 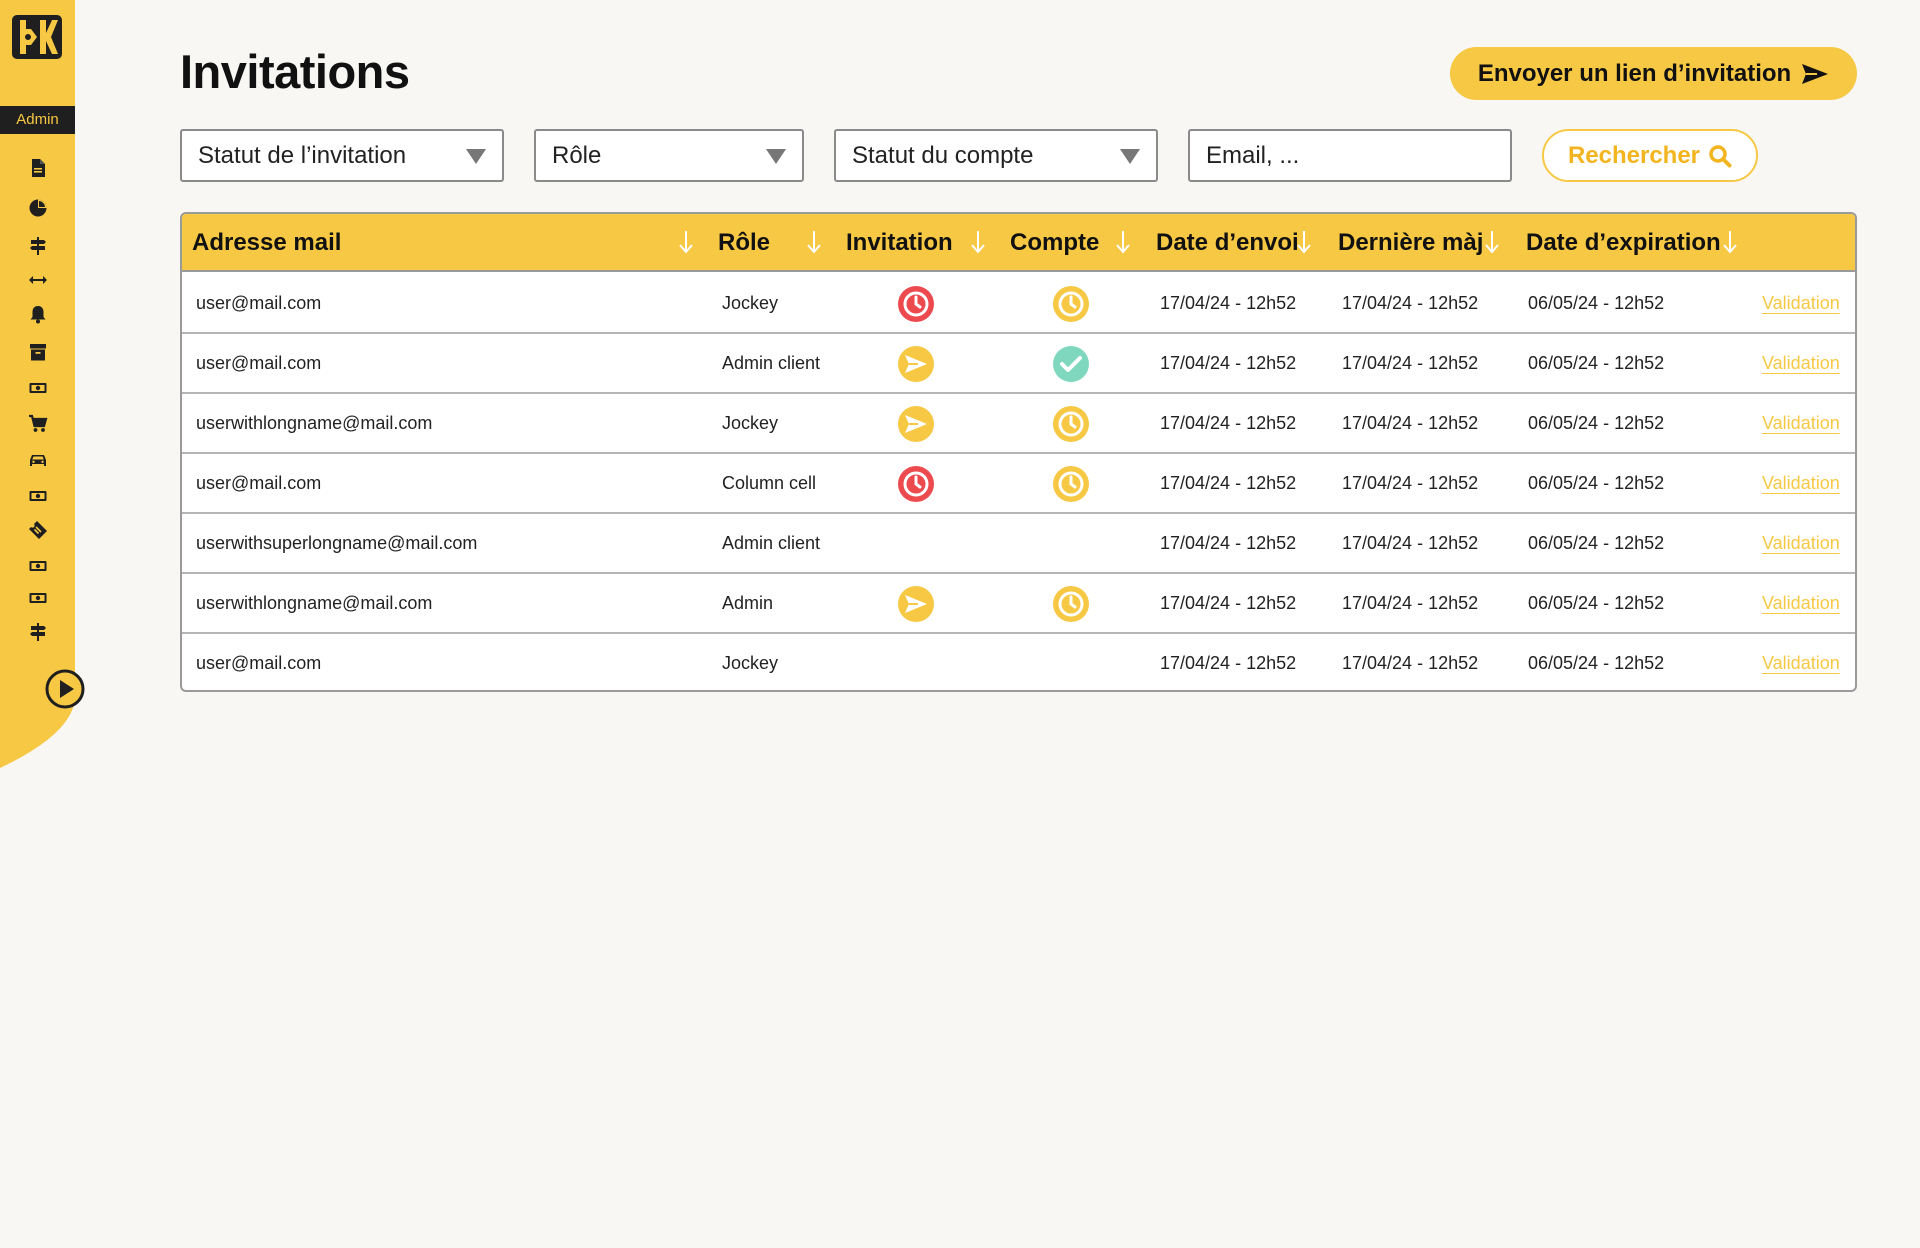 What do you see at coordinates (669, 155) in the screenshot?
I see `role-select: Rôle` at bounding box center [669, 155].